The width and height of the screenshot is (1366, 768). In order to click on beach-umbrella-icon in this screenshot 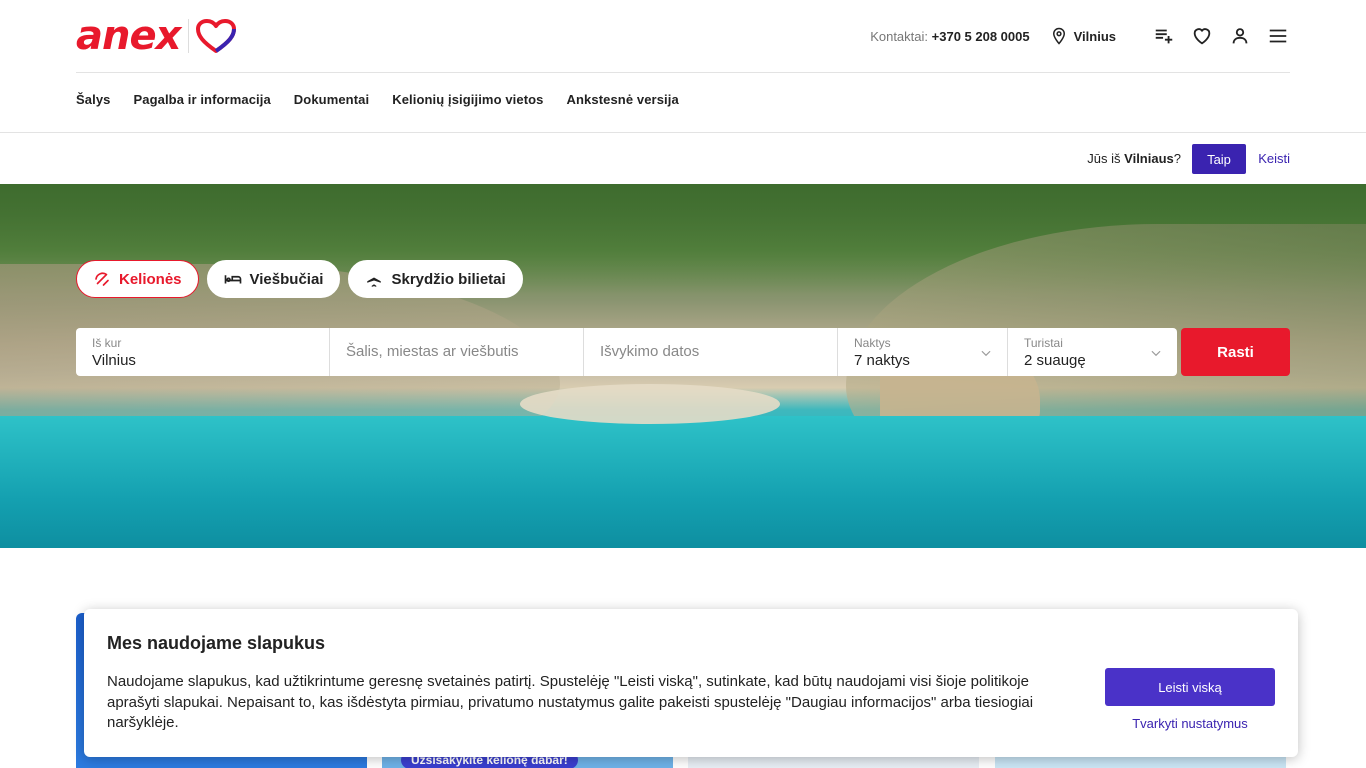, I will do `click(102, 279)`.